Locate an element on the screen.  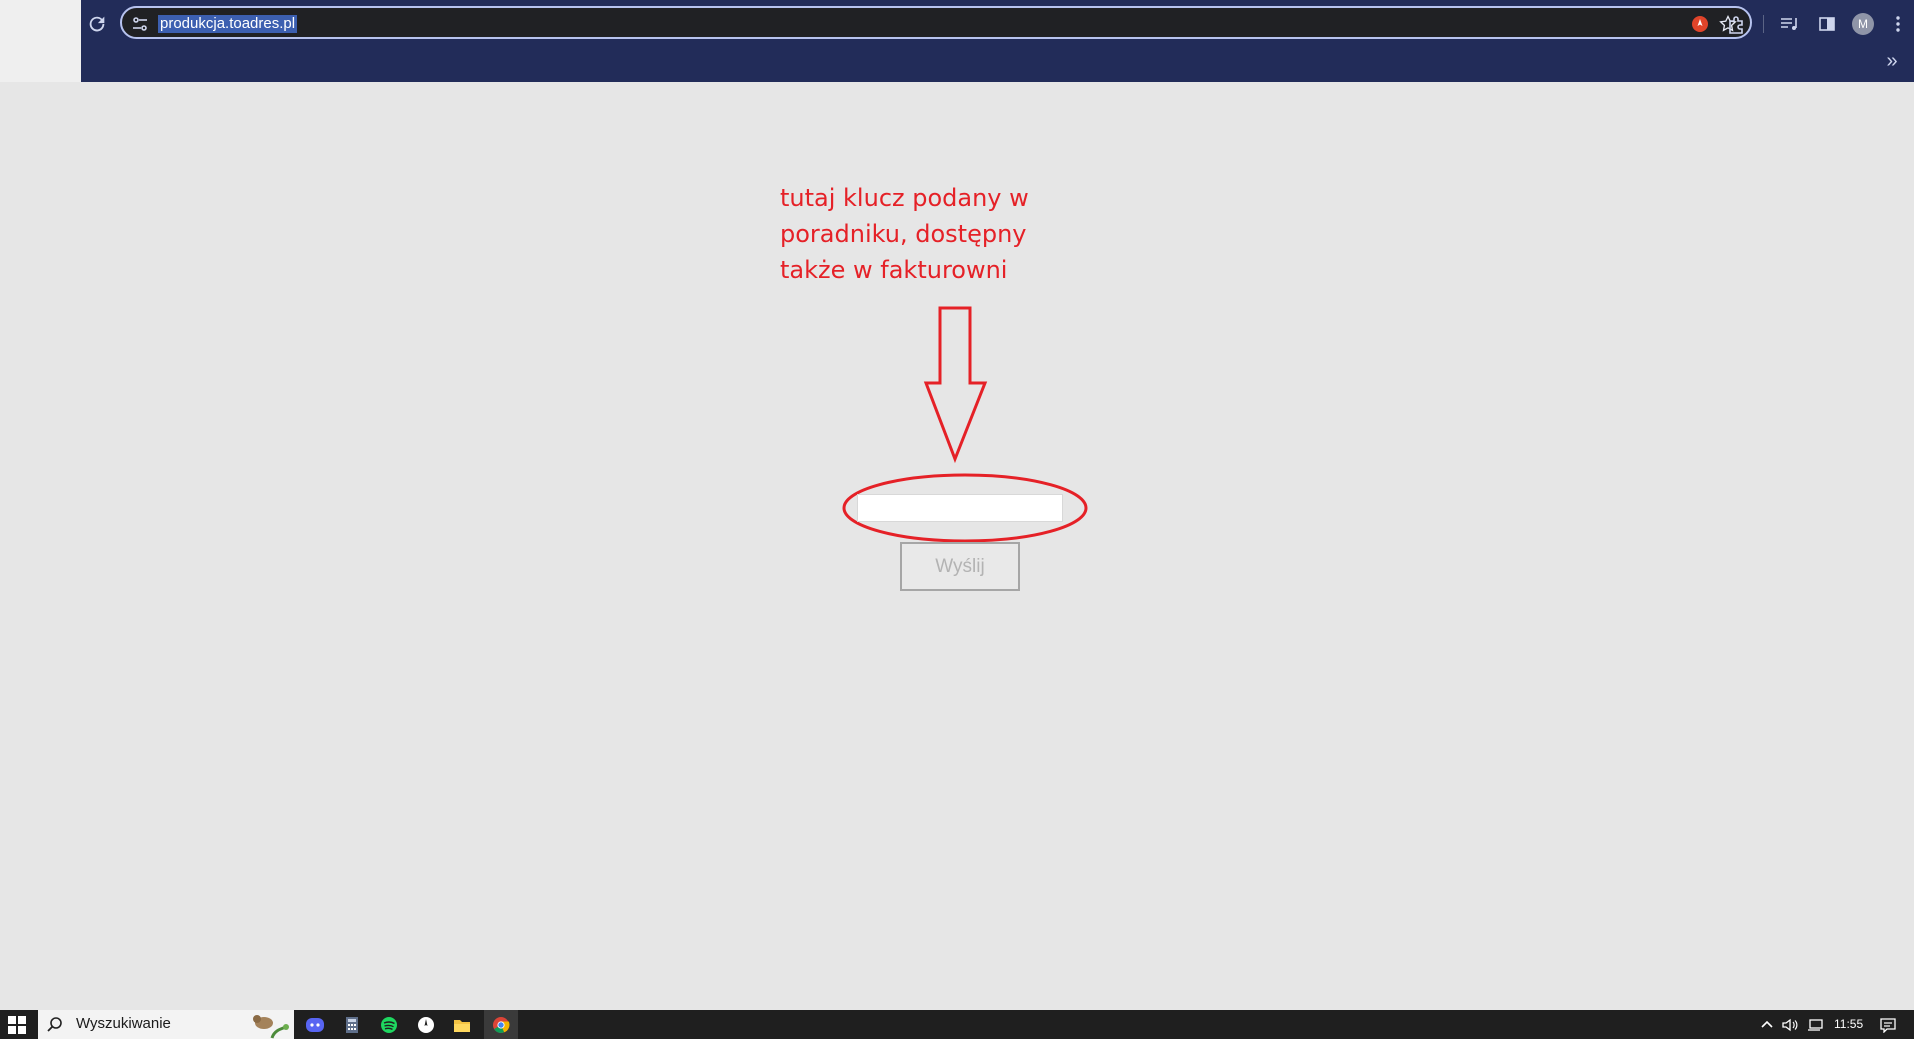
app-icon is located at coordinates (426, 1025).